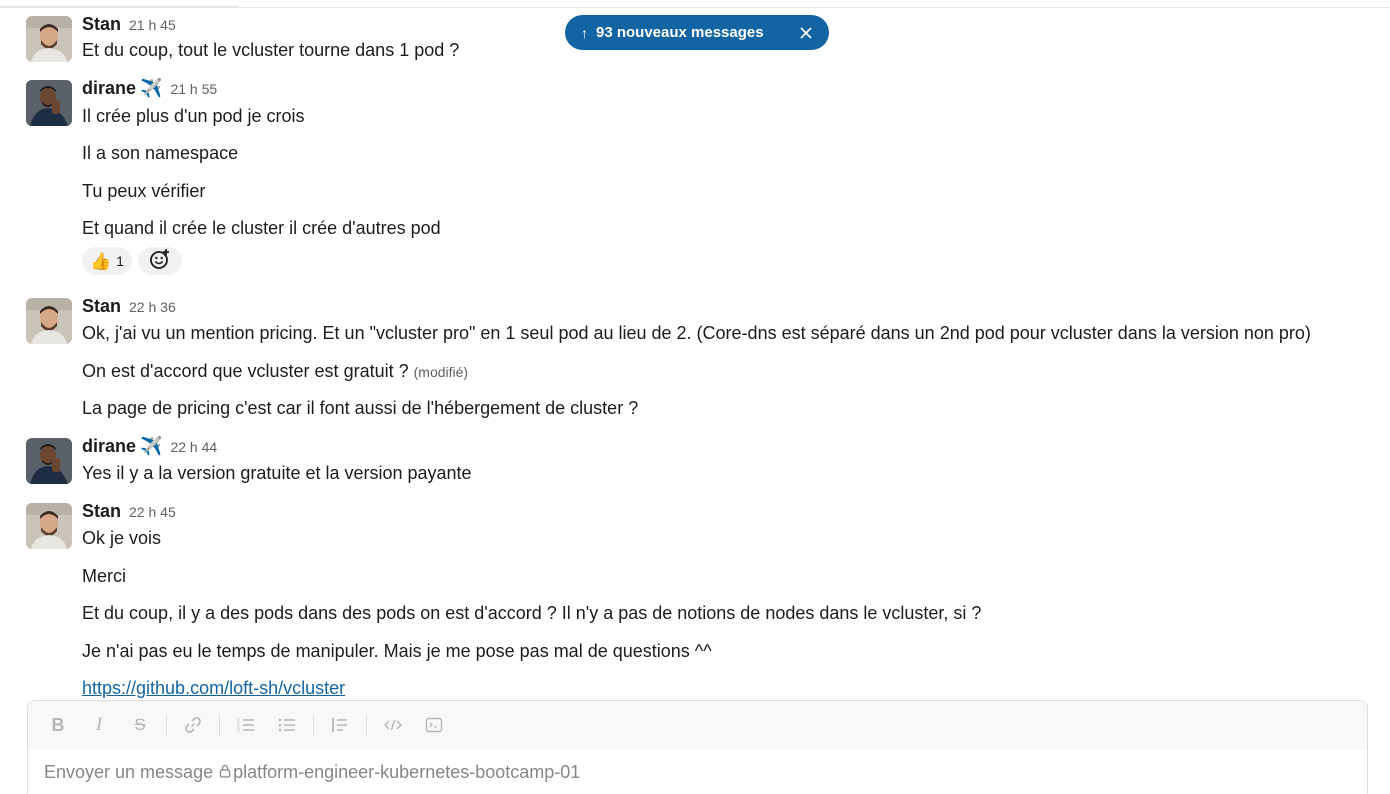 The width and height of the screenshot is (1390, 794). I want to click on github-link: https://github.com/loft-sh/vcluster, so click(213, 688).